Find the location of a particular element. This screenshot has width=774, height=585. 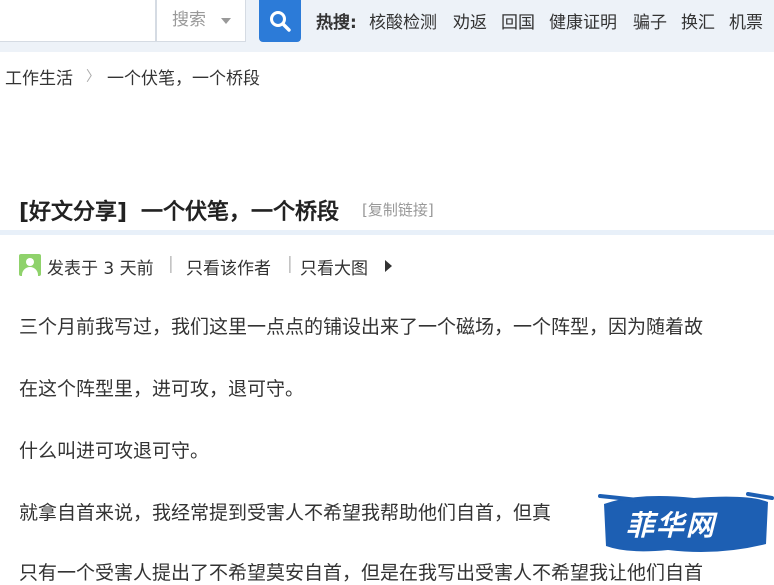

hot-search-link: 骗子 is located at coordinates (650, 20).